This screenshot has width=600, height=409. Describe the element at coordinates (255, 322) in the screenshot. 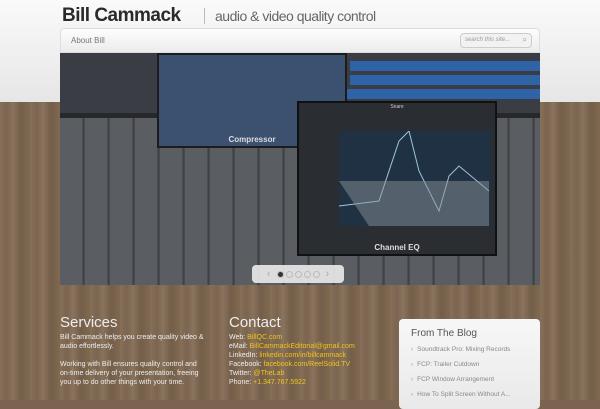

I see `contact-heading: Contact` at that location.